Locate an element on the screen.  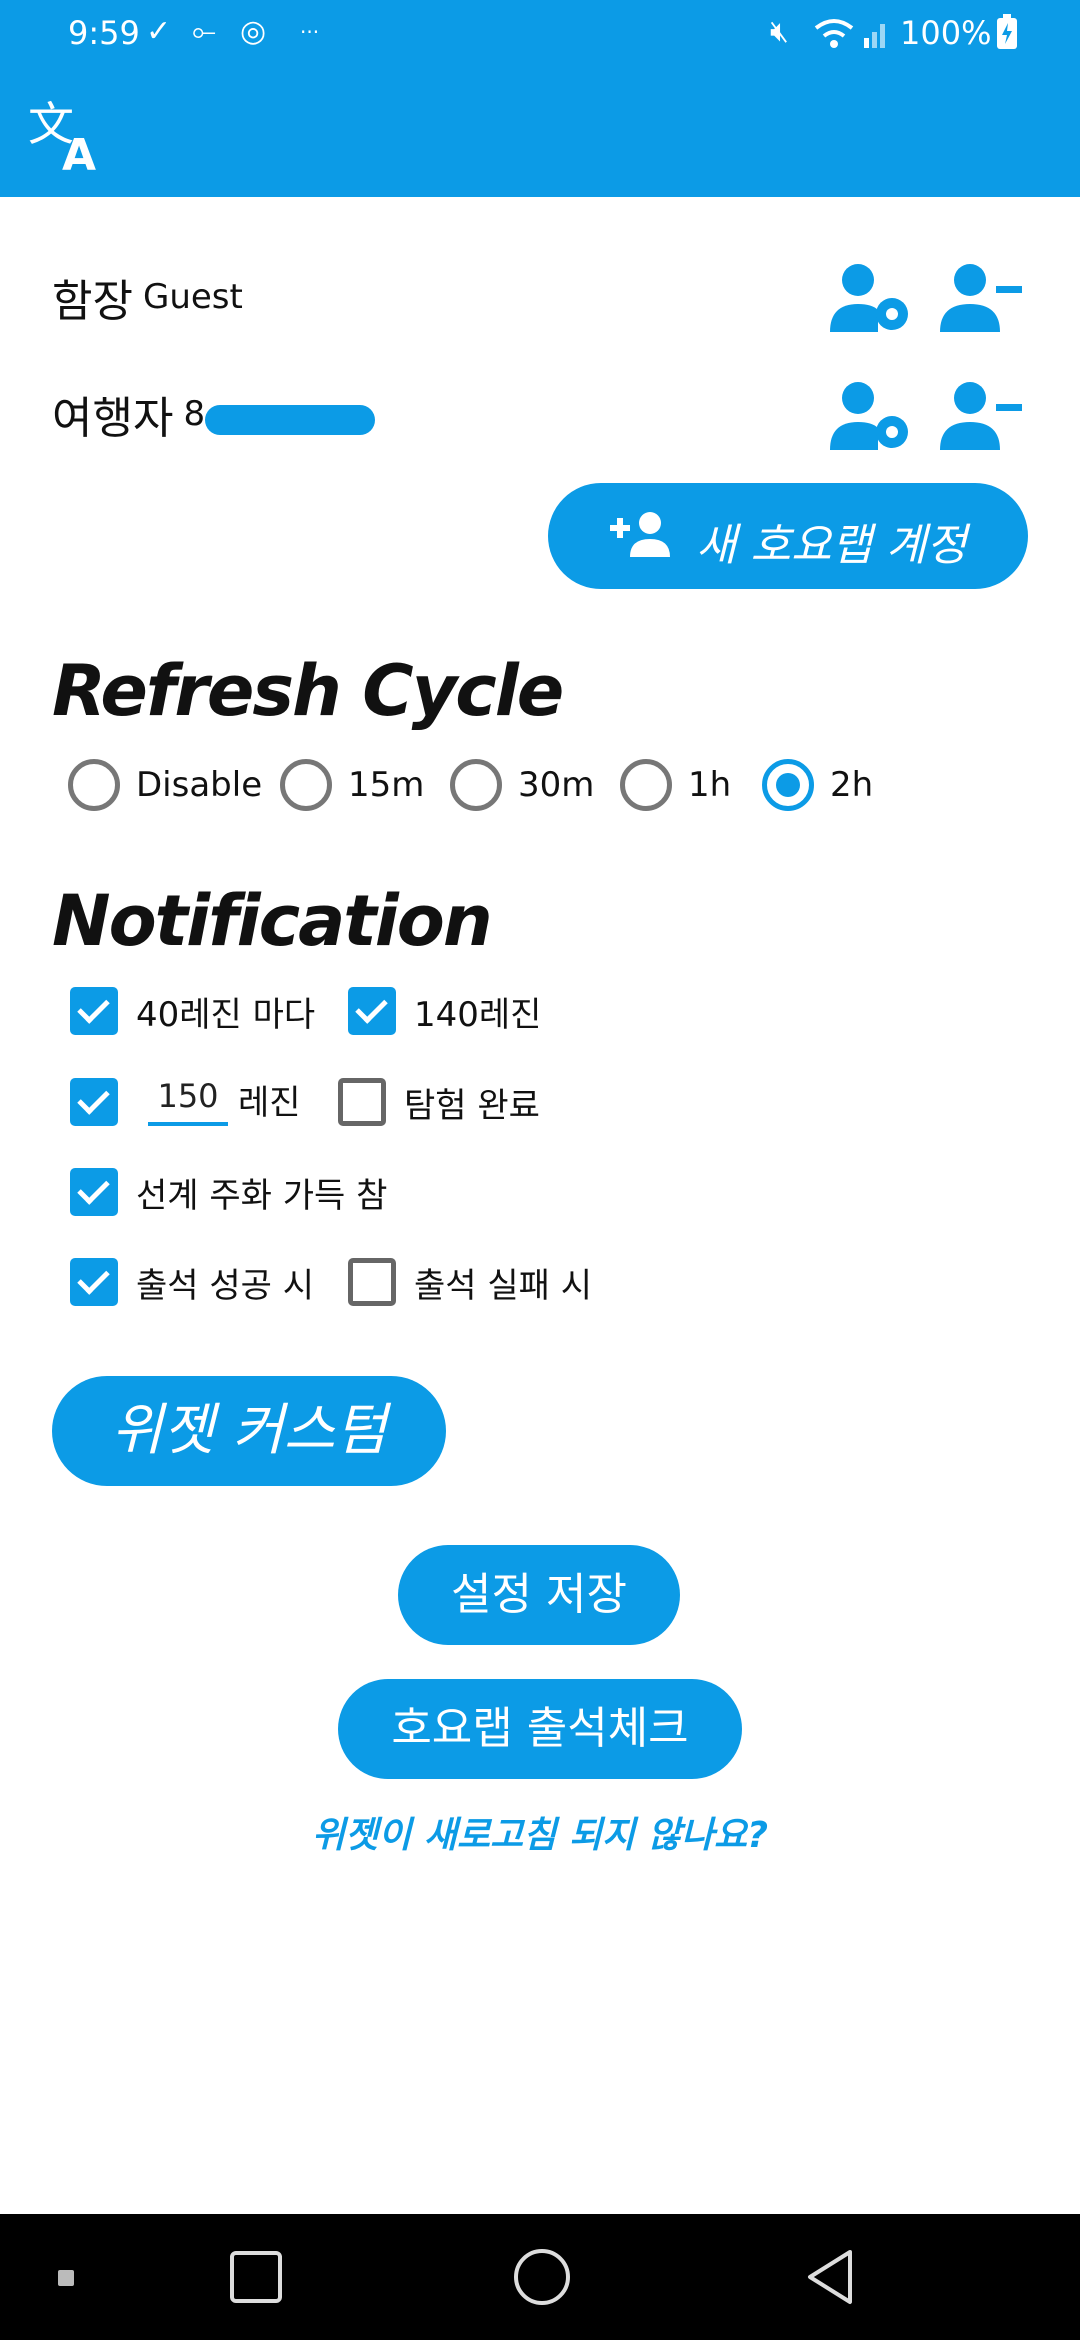
home-button is located at coordinates (542, 2277).